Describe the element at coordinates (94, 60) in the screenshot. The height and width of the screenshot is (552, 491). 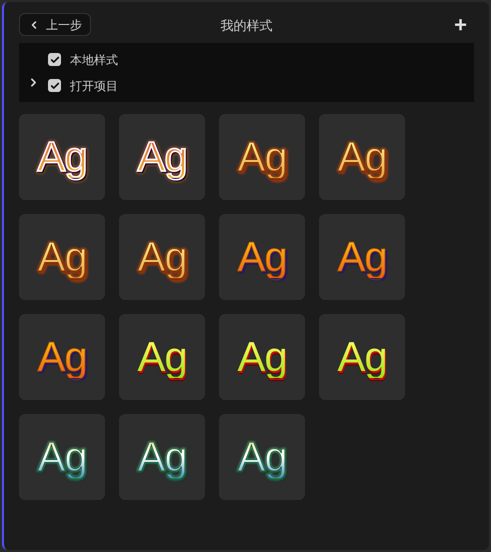
I see `checkbox-label: 本地样式` at that location.